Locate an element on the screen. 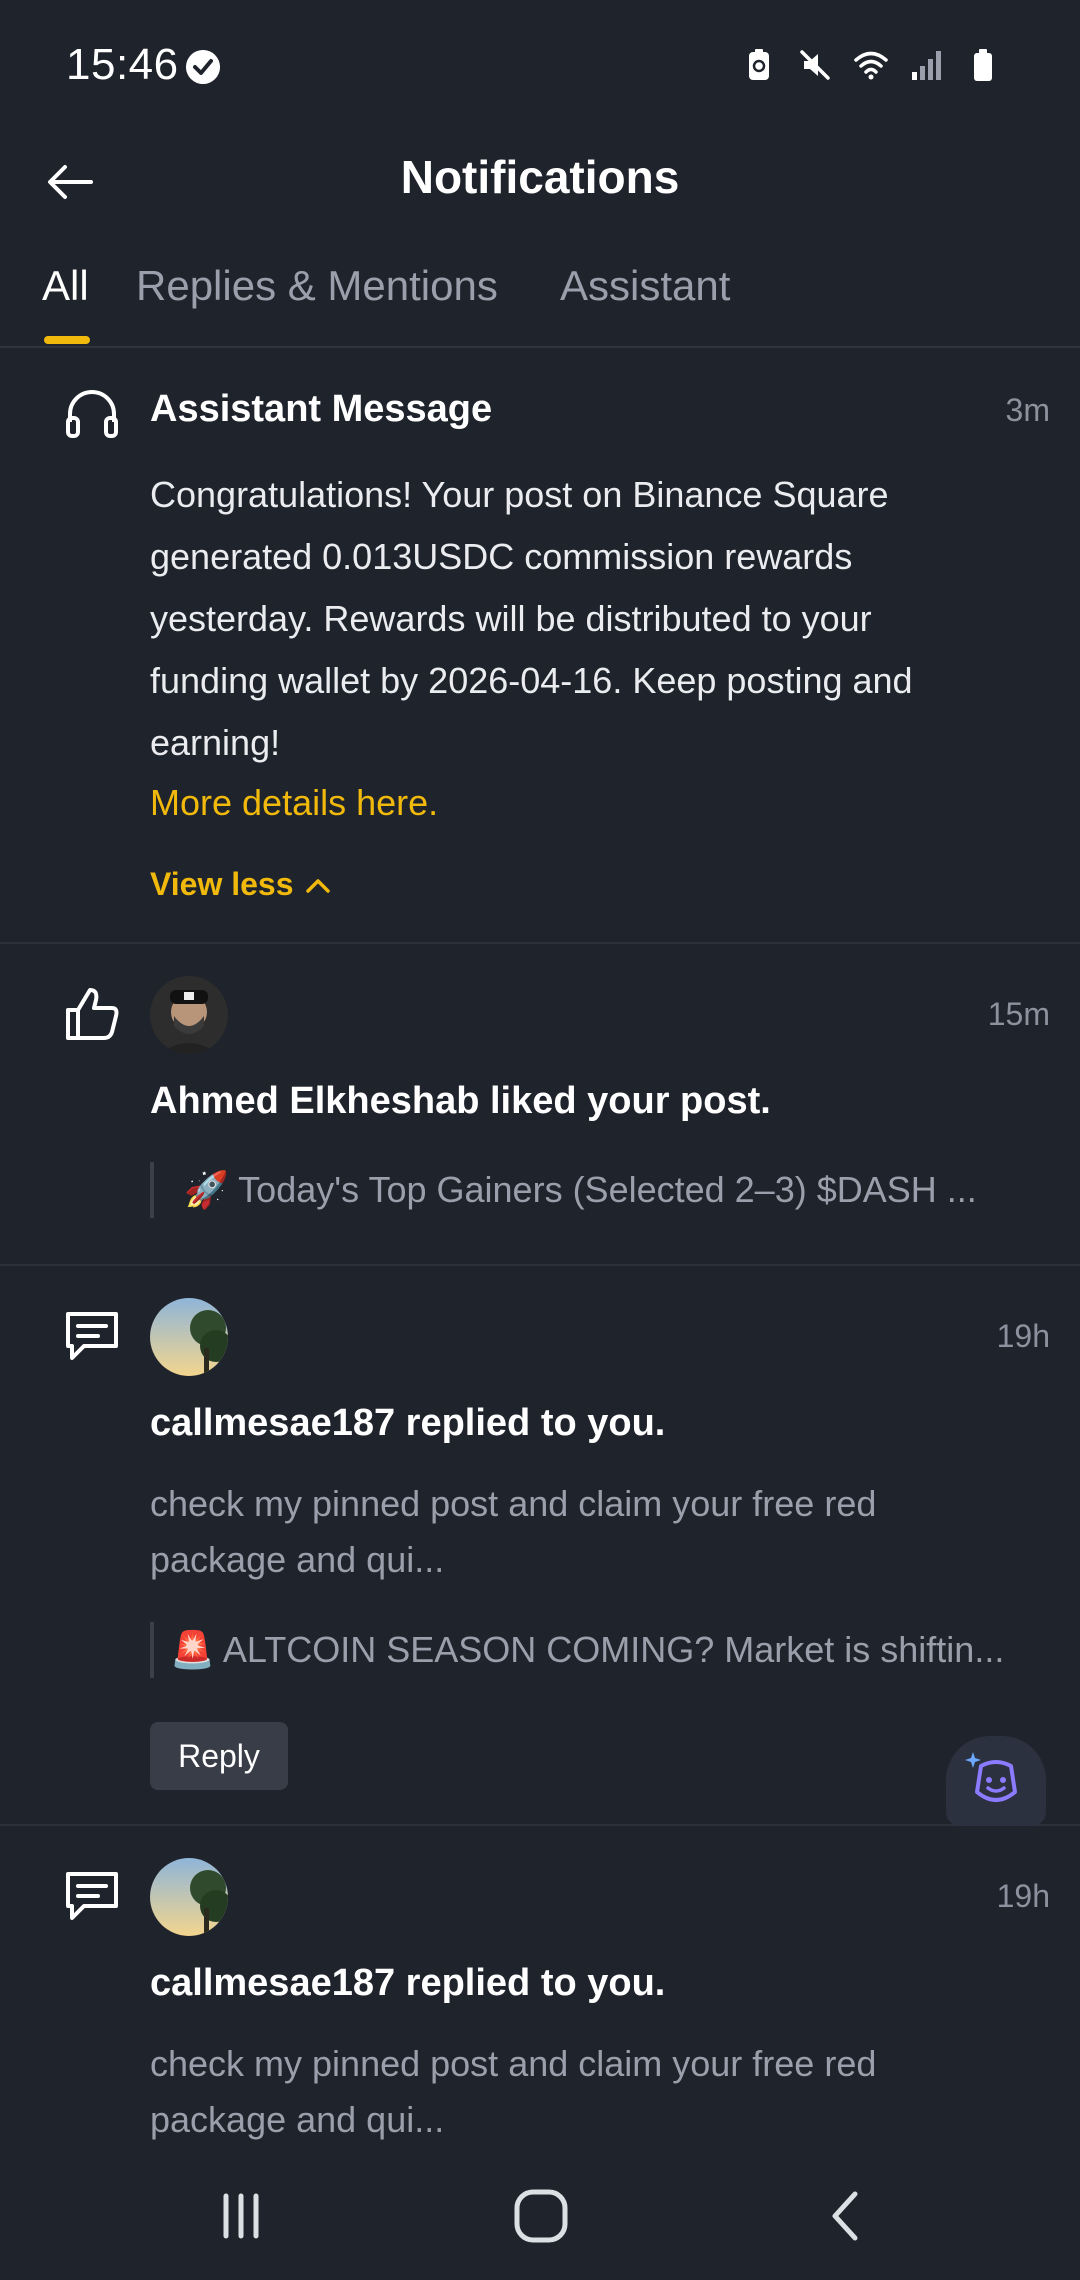 Image resolution: width=1080 pixels, height=2280 pixels. view-less-label: View less is located at coordinates (222, 884).